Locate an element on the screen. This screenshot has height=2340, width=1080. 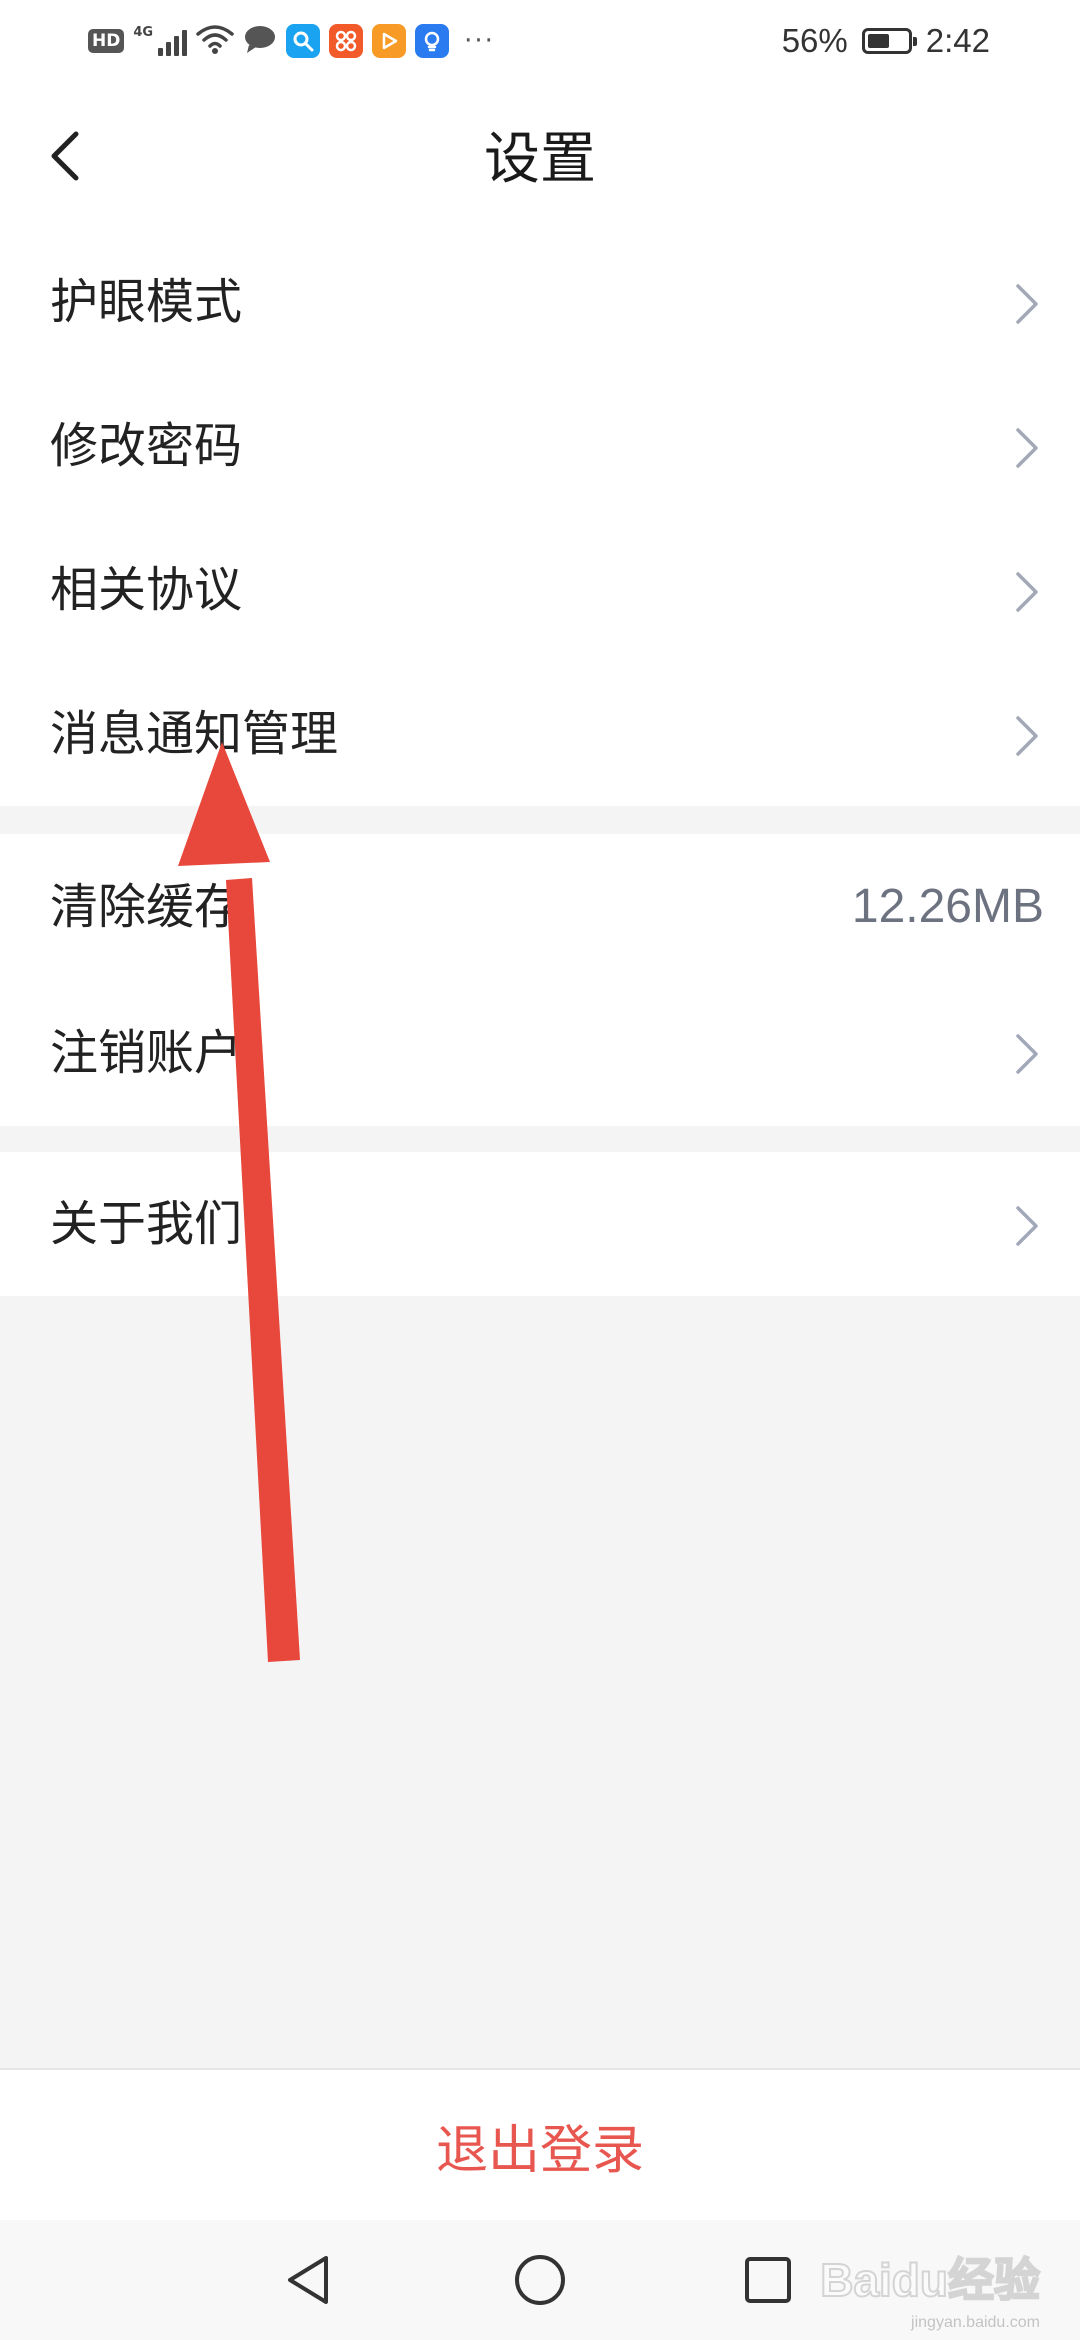
status-bar: HD 4G ··· 56% 2:42 is located at coordinates (540, 41).